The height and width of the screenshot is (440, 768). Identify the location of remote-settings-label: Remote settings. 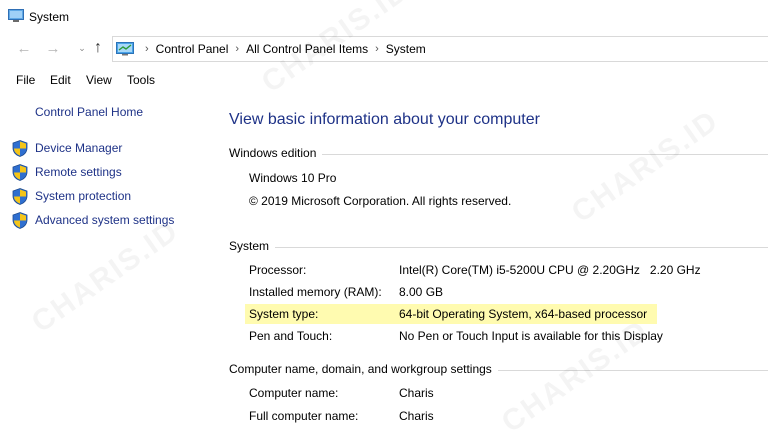
(78, 172).